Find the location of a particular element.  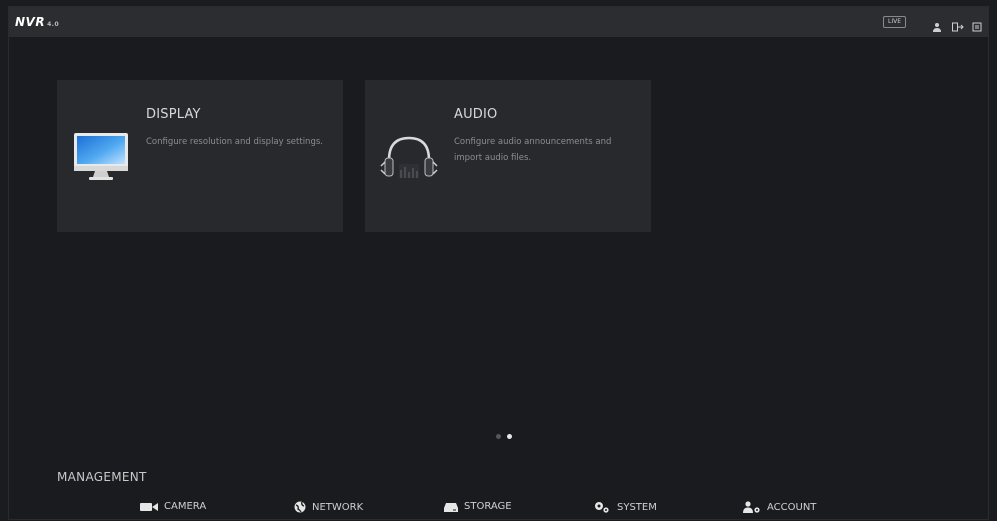

card-title: DISPLAY is located at coordinates (173, 114).